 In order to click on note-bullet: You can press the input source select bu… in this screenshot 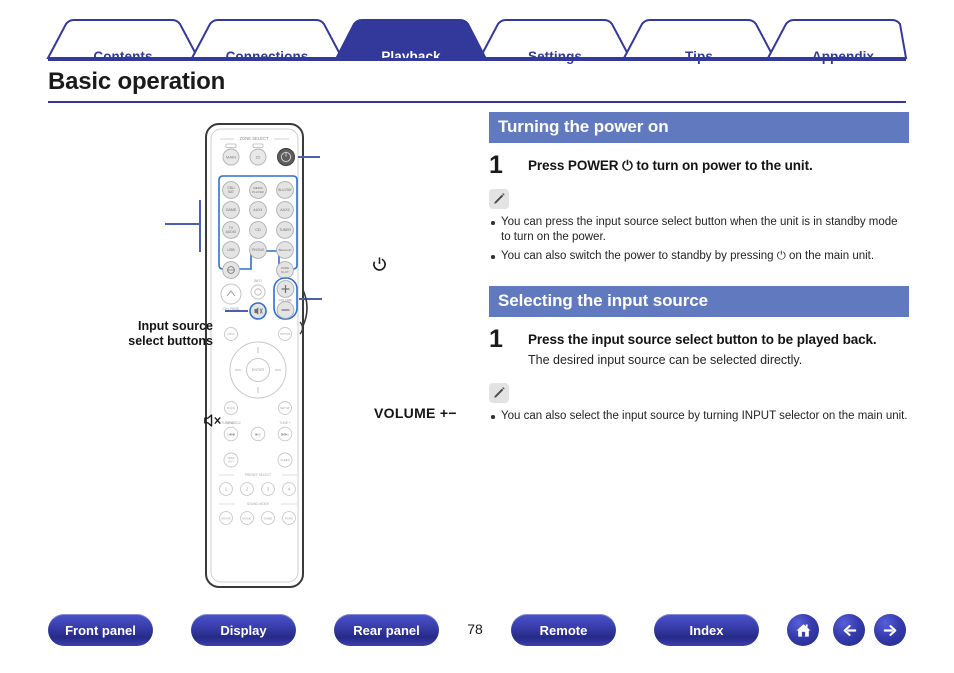, I will do `click(699, 230)`.